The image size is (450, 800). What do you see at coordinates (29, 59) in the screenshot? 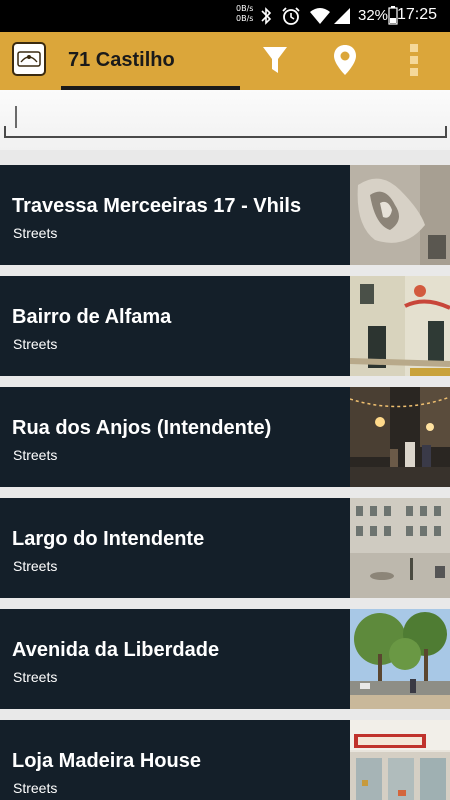
I see `brand-logo-icon` at bounding box center [29, 59].